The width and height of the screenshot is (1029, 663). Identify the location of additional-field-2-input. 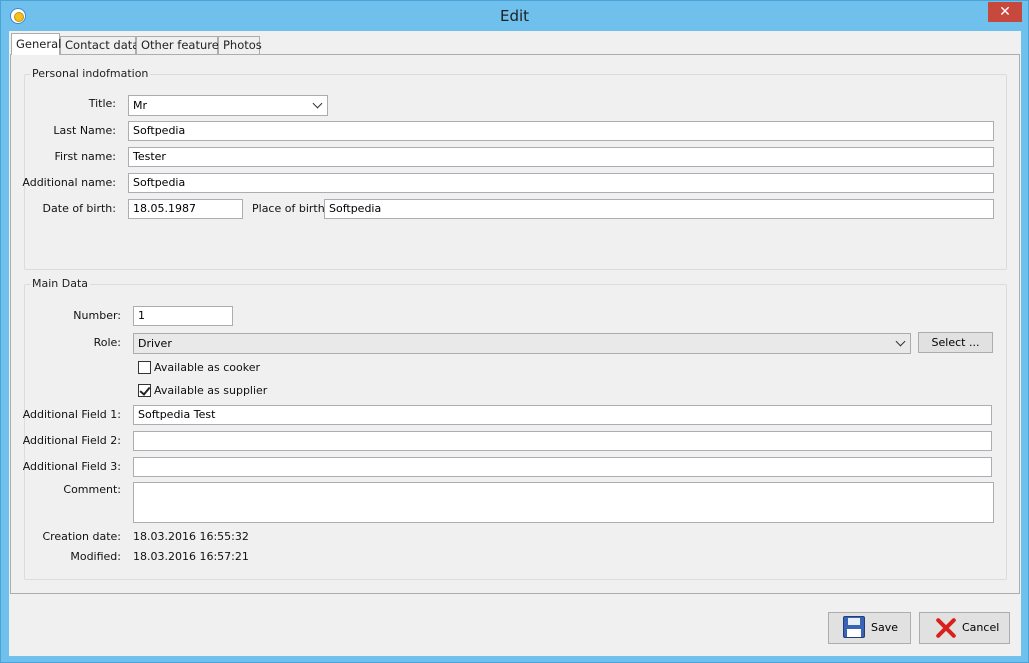
(562, 441).